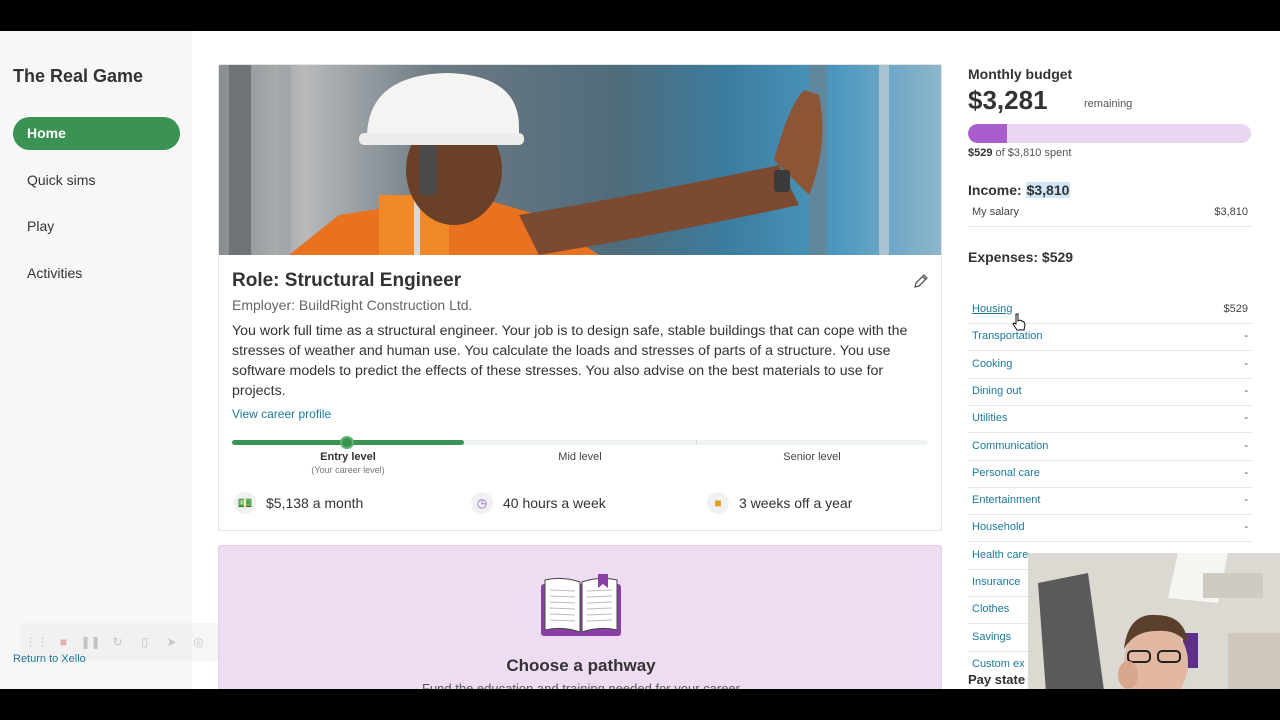  What do you see at coordinates (1110, 420) in the screenshot?
I see `expense-row: Utilities -` at bounding box center [1110, 420].